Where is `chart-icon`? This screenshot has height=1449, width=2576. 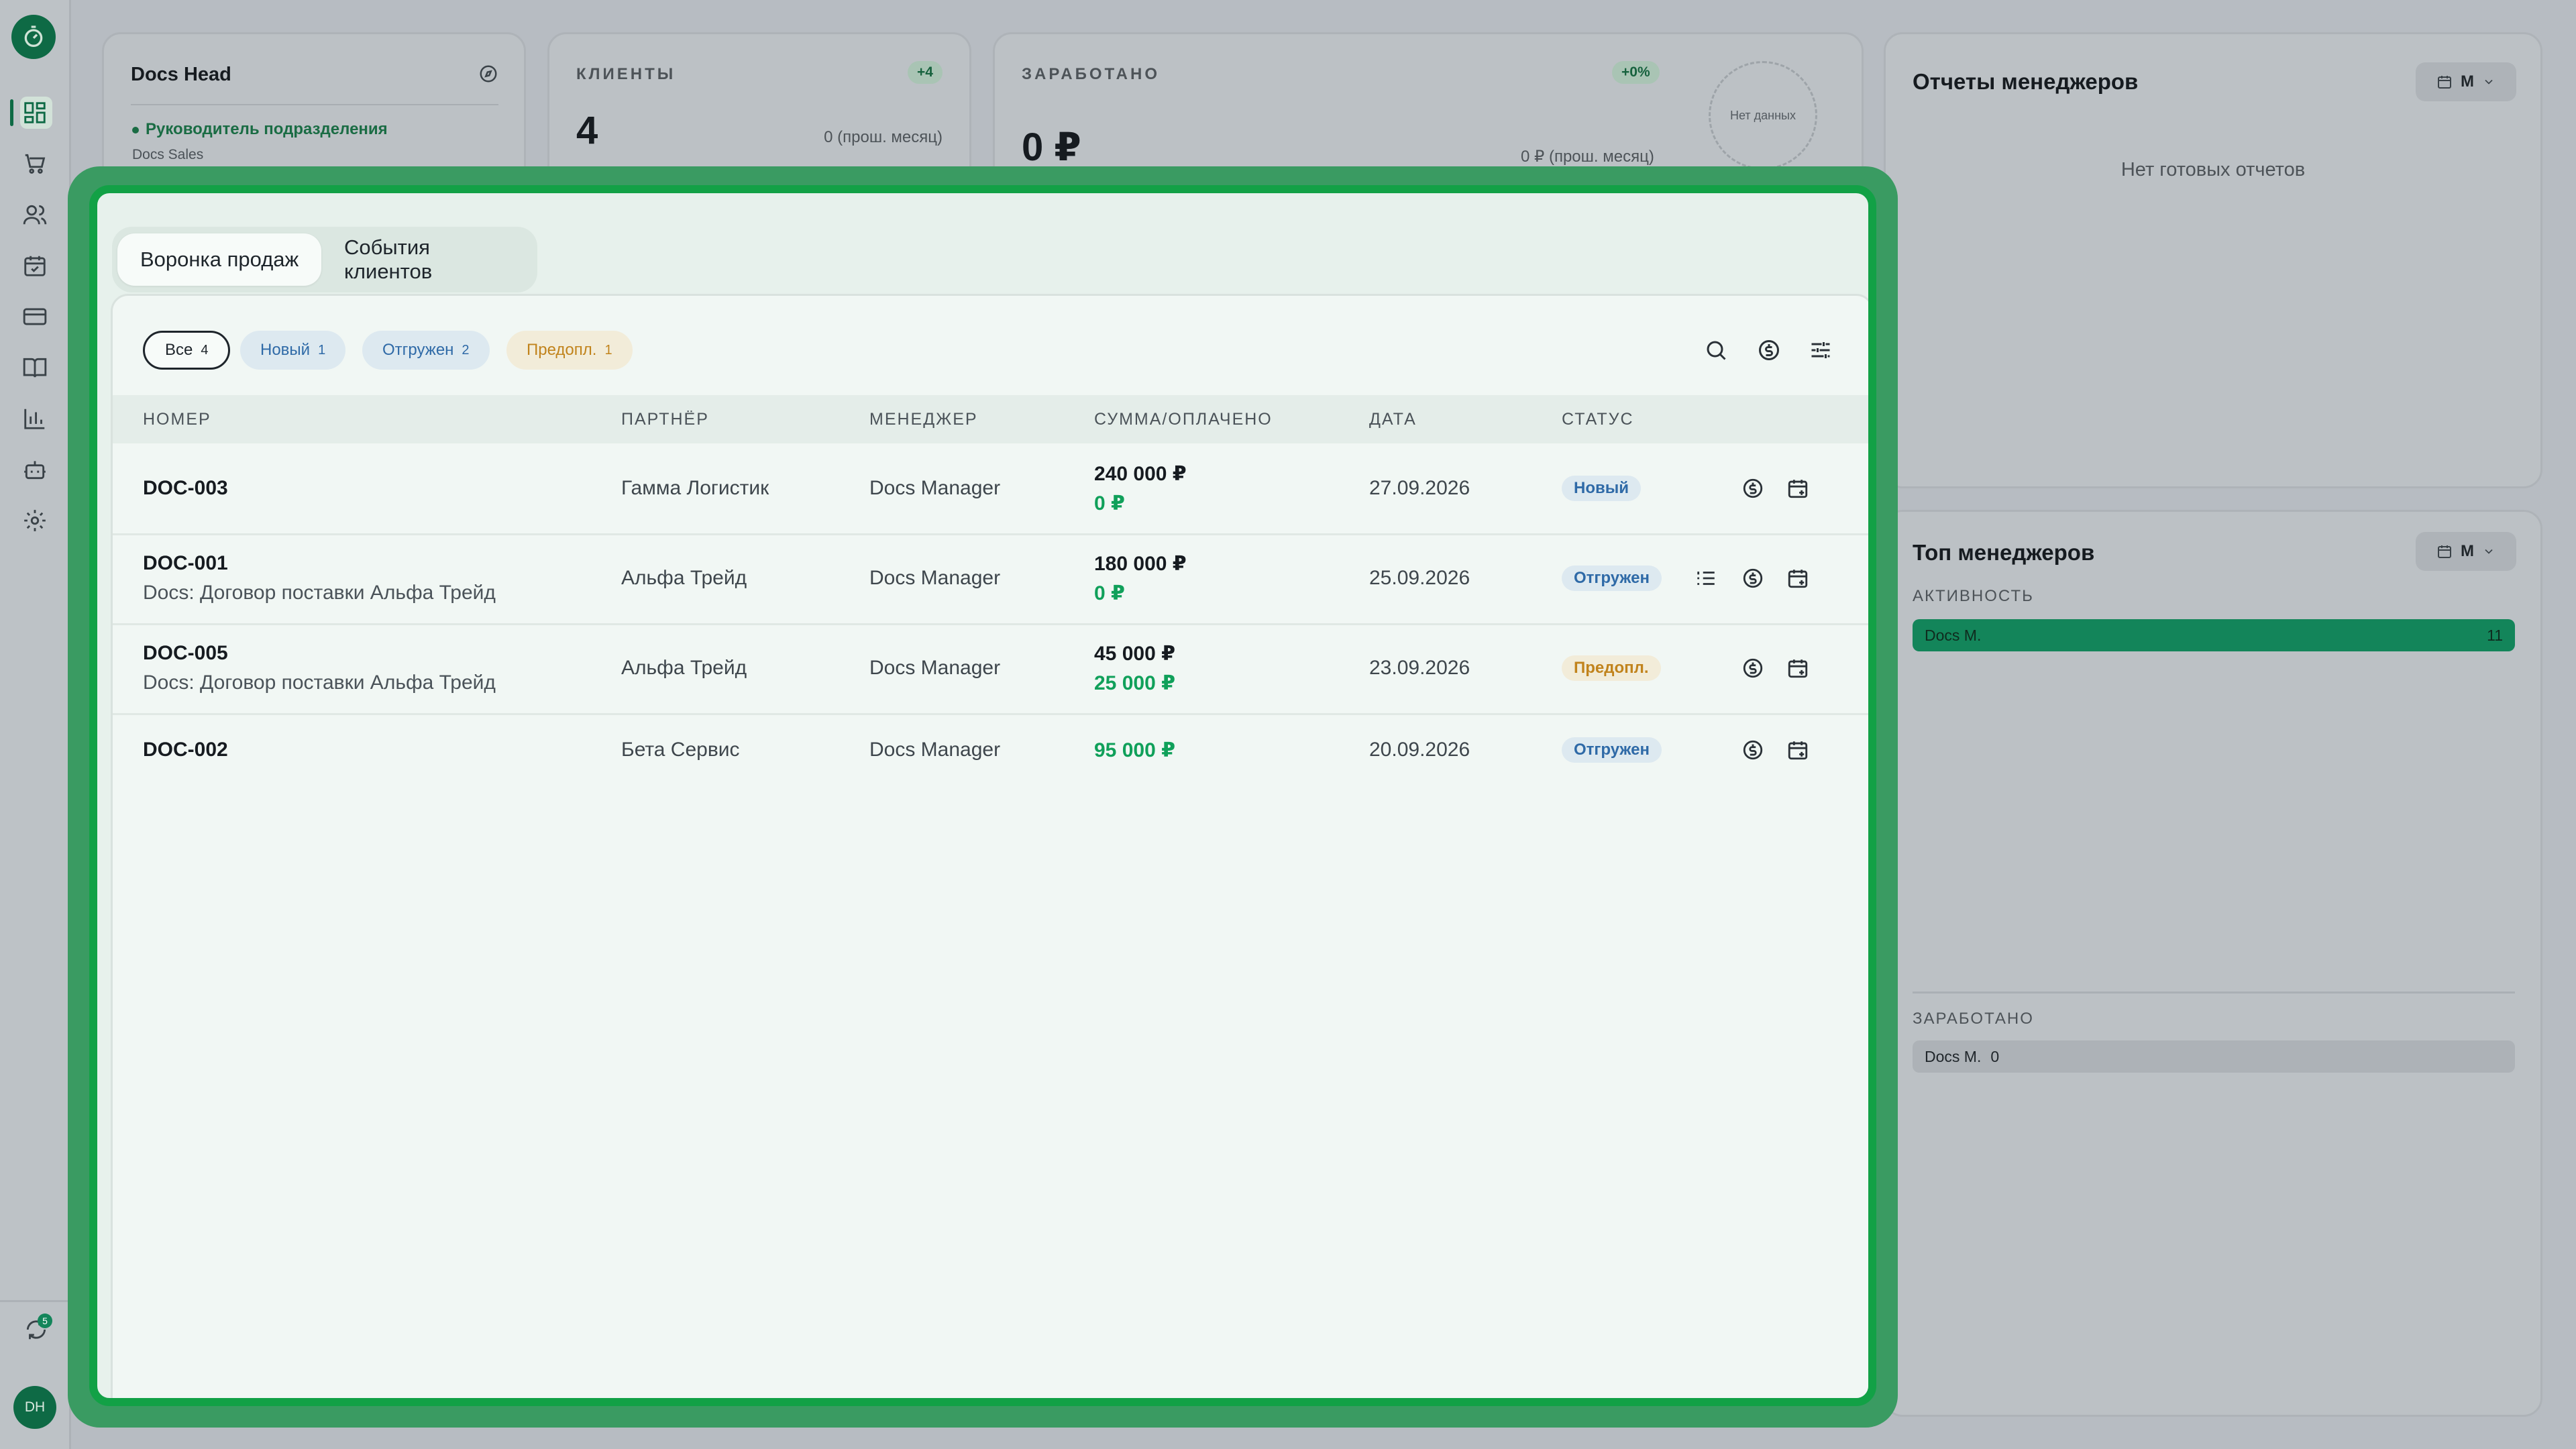 chart-icon is located at coordinates (35, 418).